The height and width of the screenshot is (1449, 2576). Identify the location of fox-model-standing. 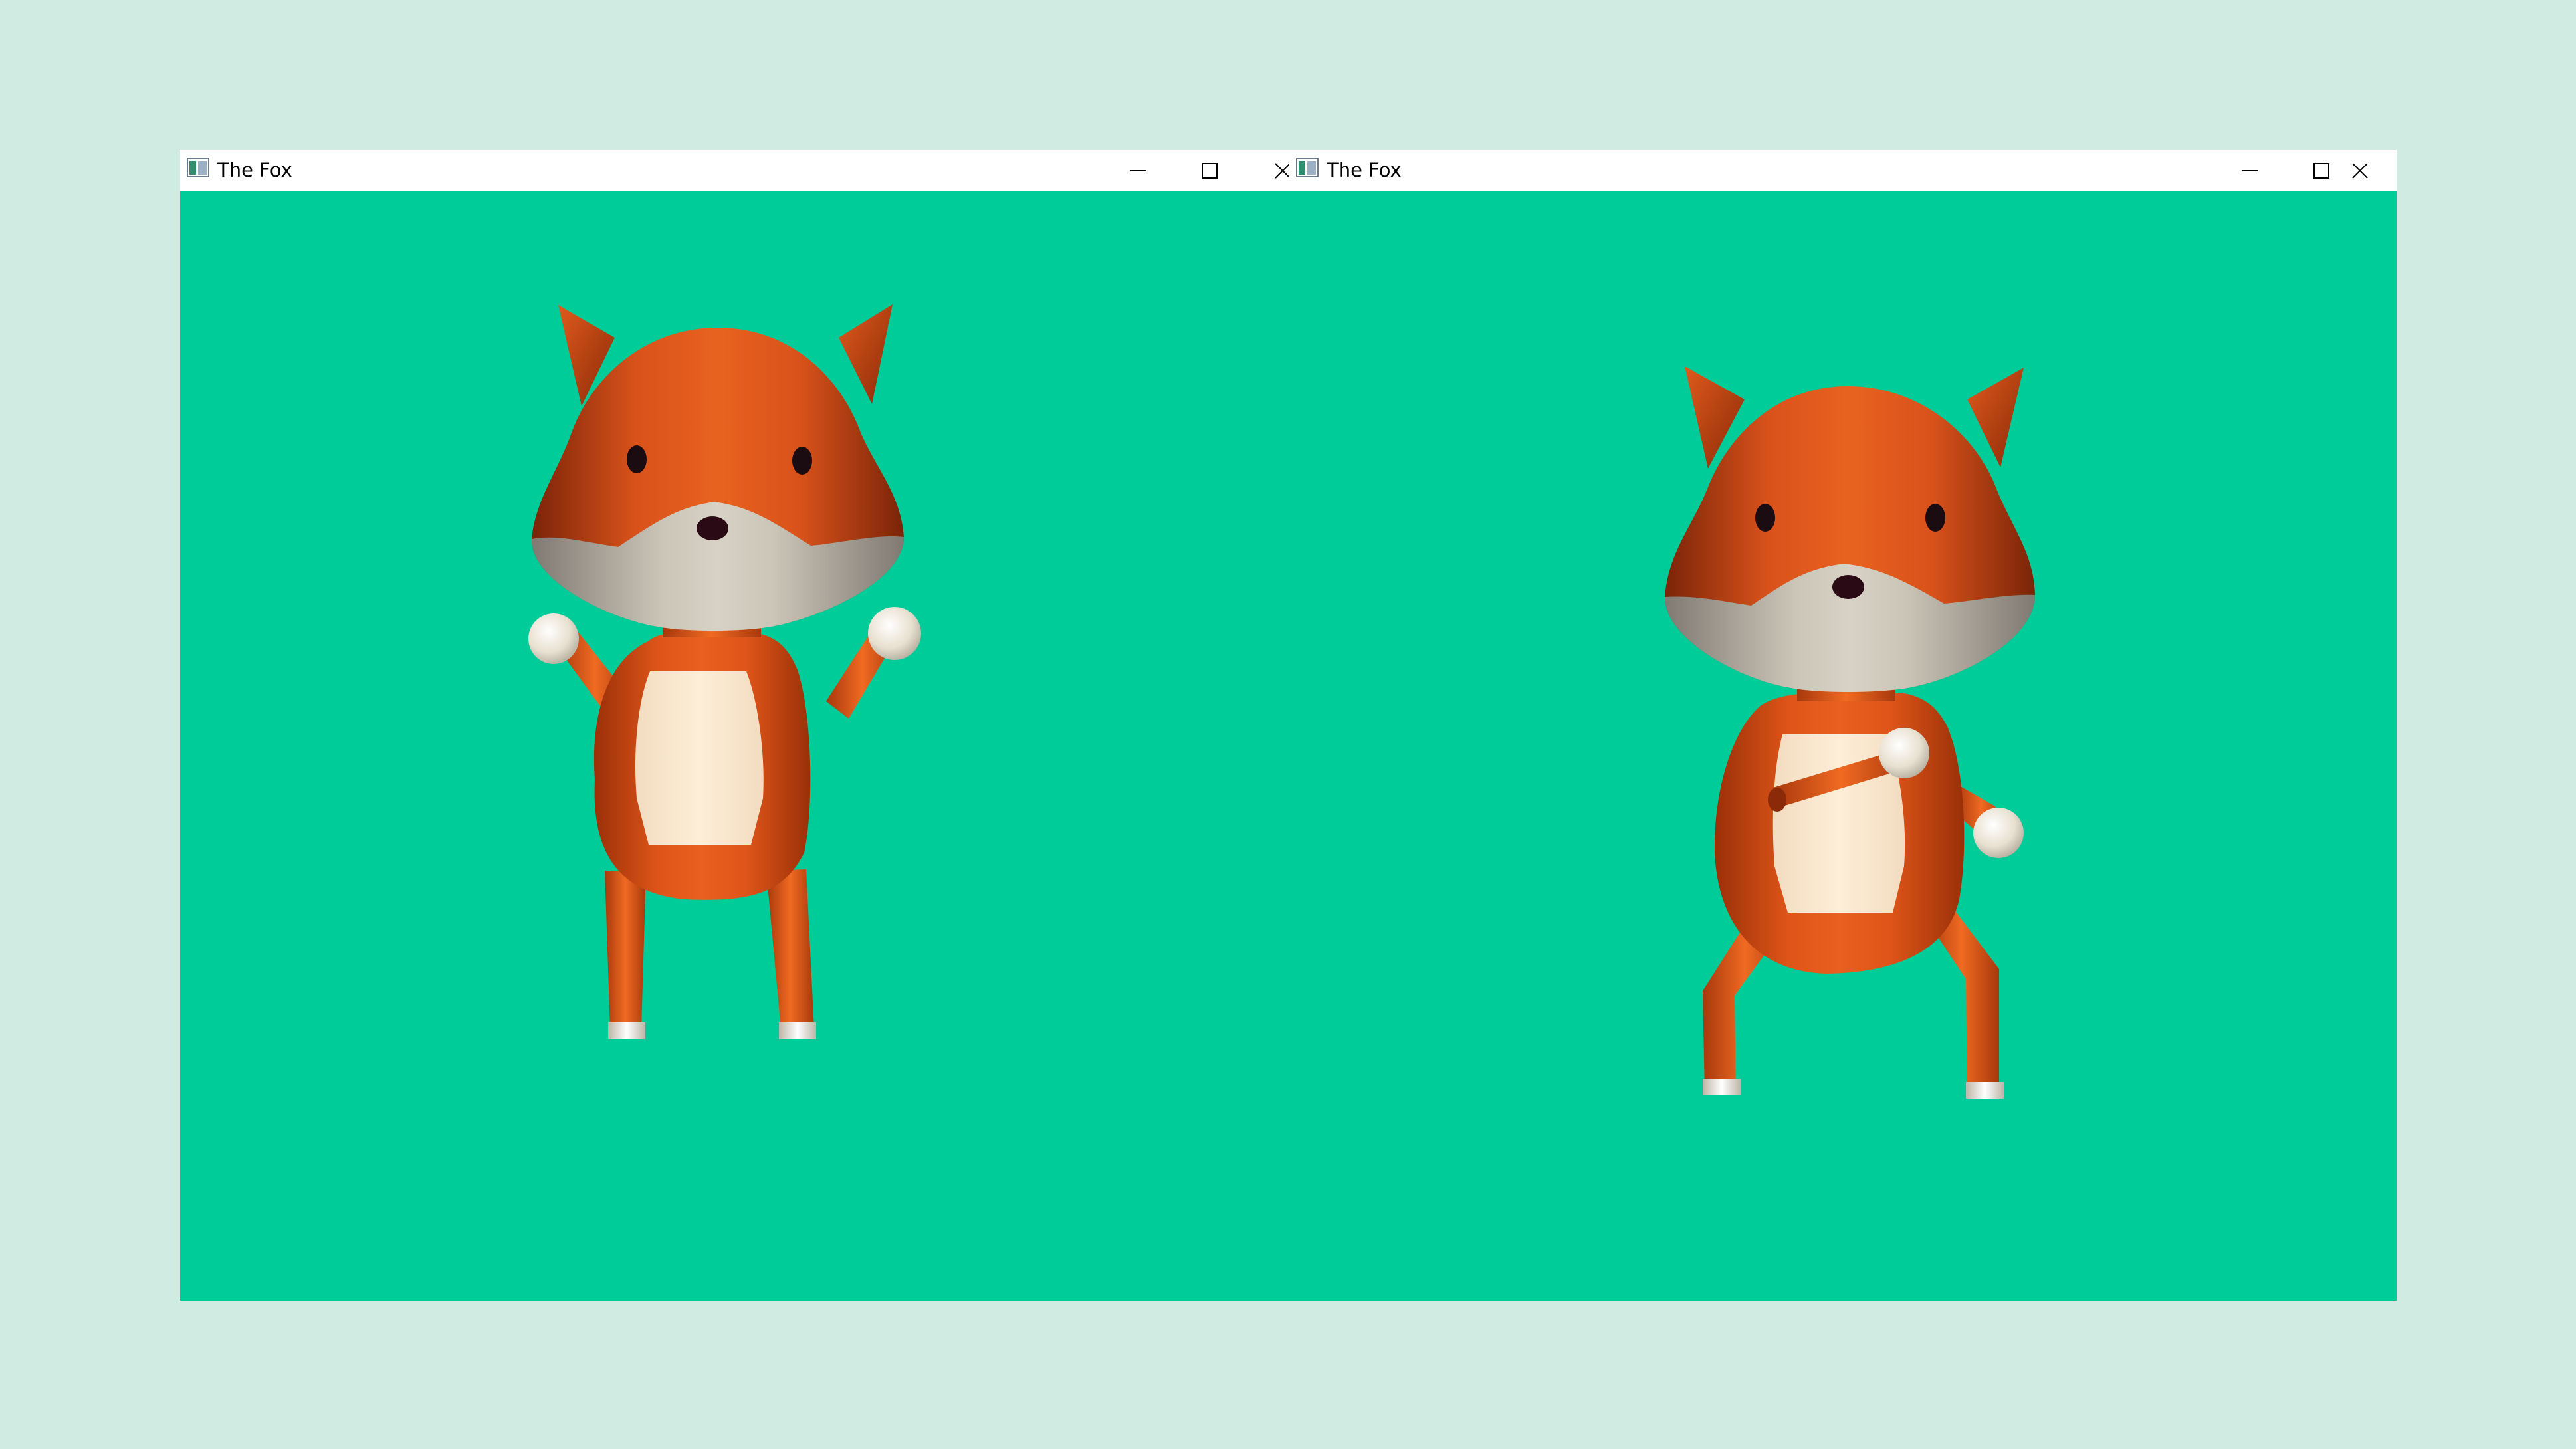
(724, 671).